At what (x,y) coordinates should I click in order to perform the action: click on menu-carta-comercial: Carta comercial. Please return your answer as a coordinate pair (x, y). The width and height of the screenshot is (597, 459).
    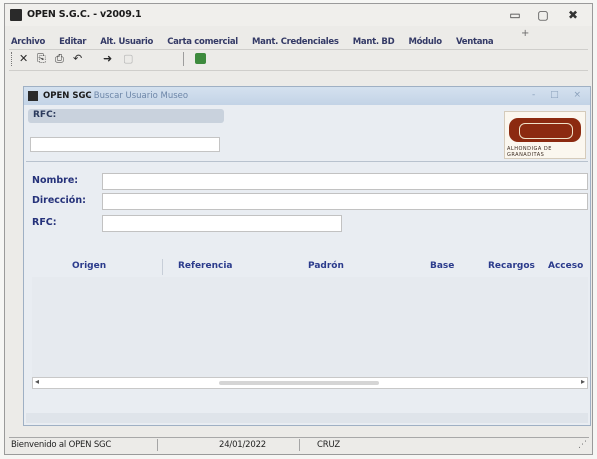
    Looking at the image, I should click on (202, 42).